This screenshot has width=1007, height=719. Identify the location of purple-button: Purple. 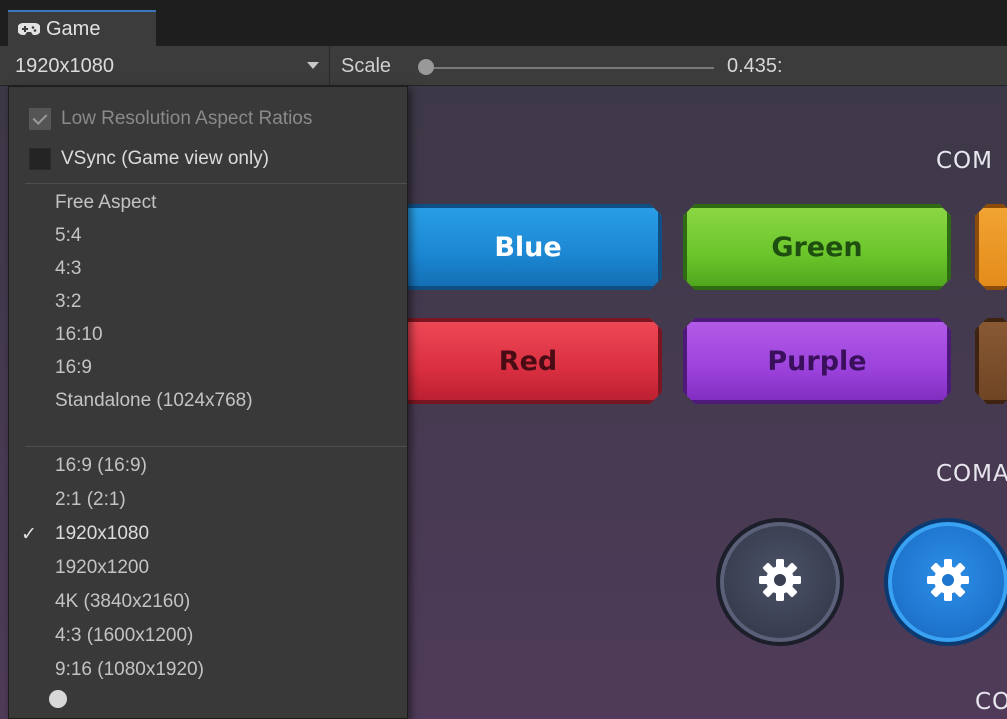
(817, 361).